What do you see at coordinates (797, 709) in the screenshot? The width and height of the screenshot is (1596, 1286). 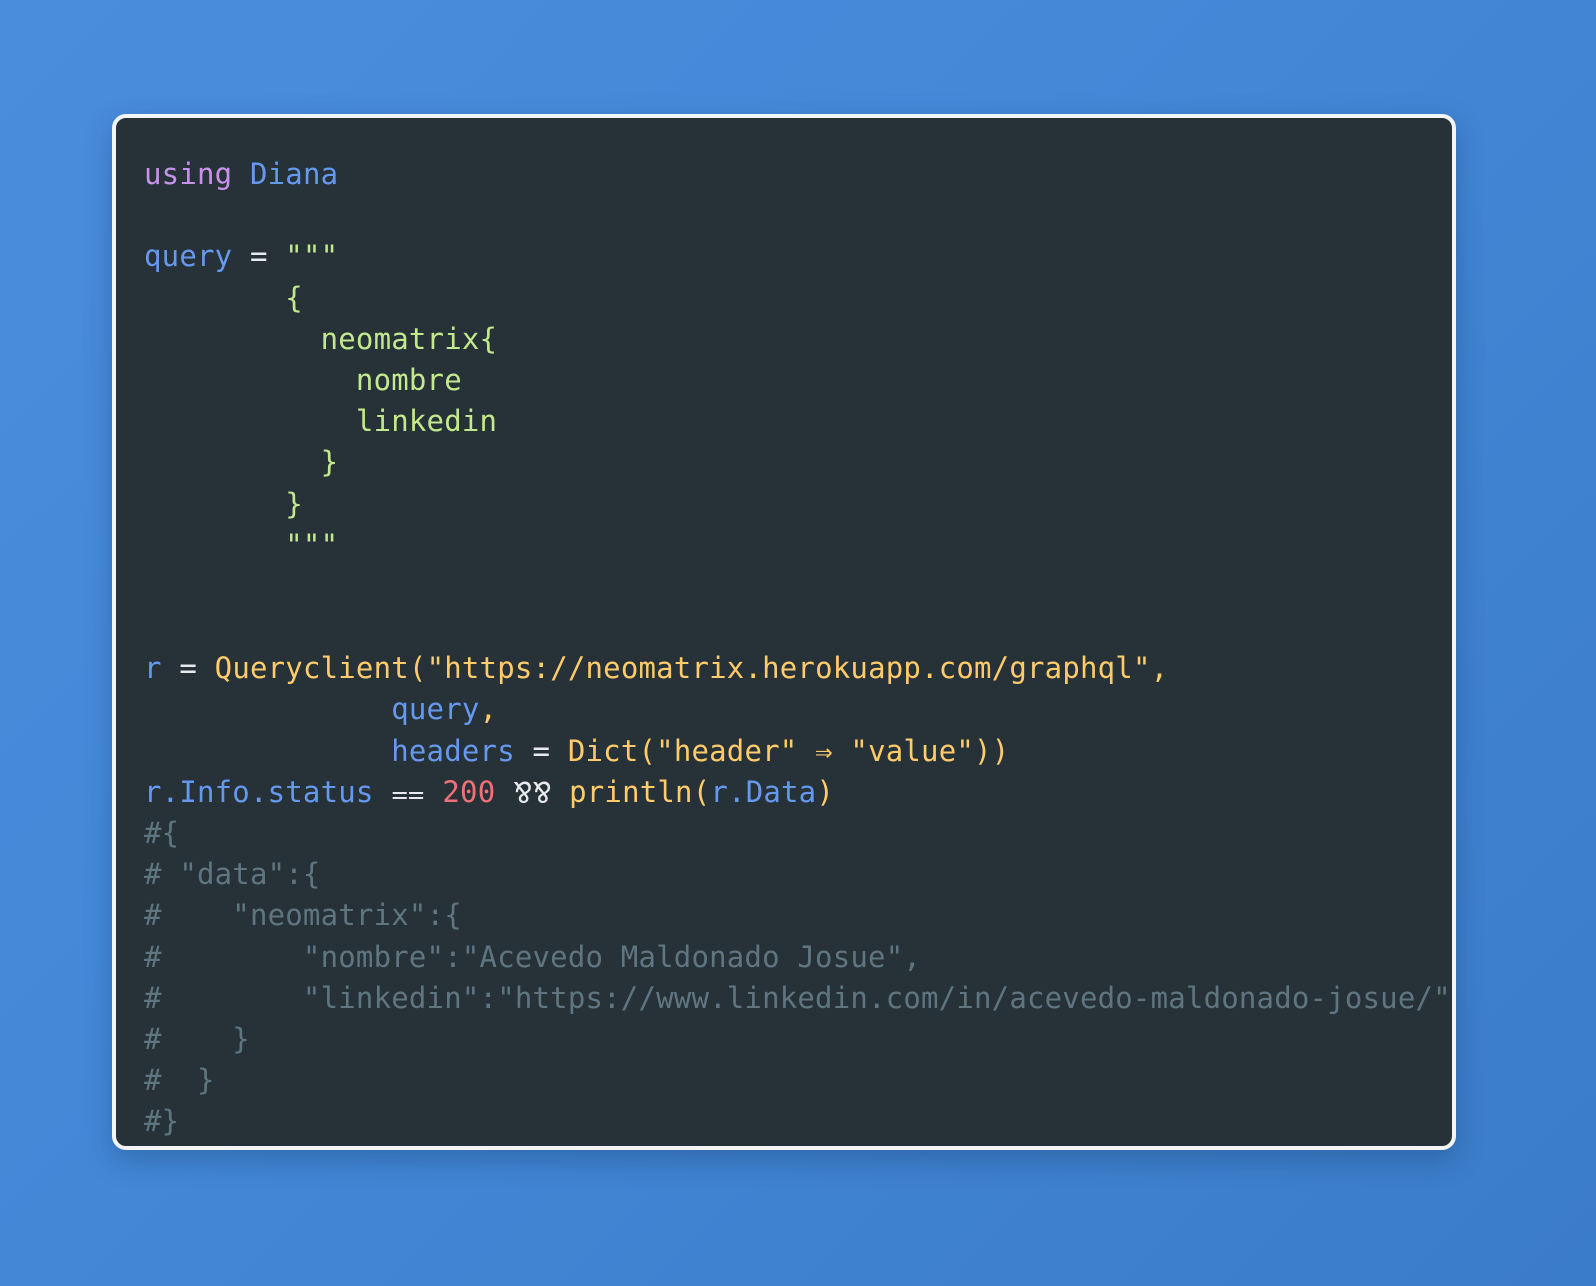 I see `code-line: query,` at bounding box center [797, 709].